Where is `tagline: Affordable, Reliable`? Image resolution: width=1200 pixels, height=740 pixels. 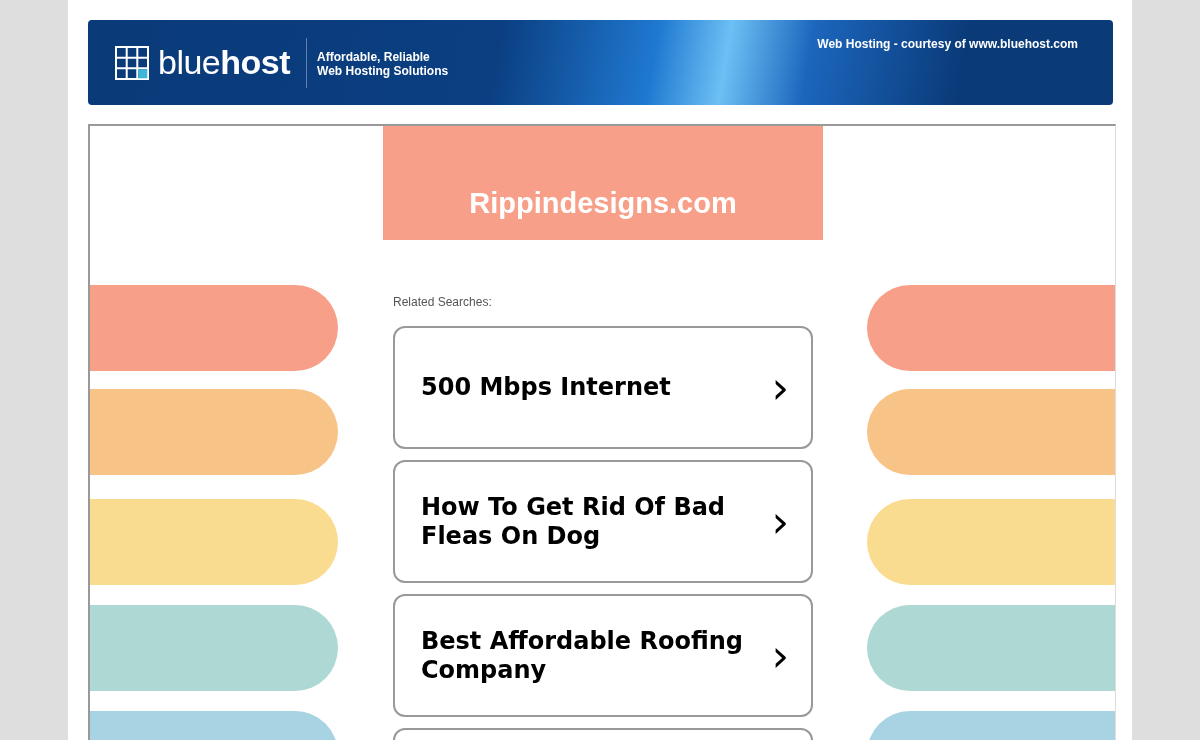
tagline: Affordable, Reliable is located at coordinates (374, 56).